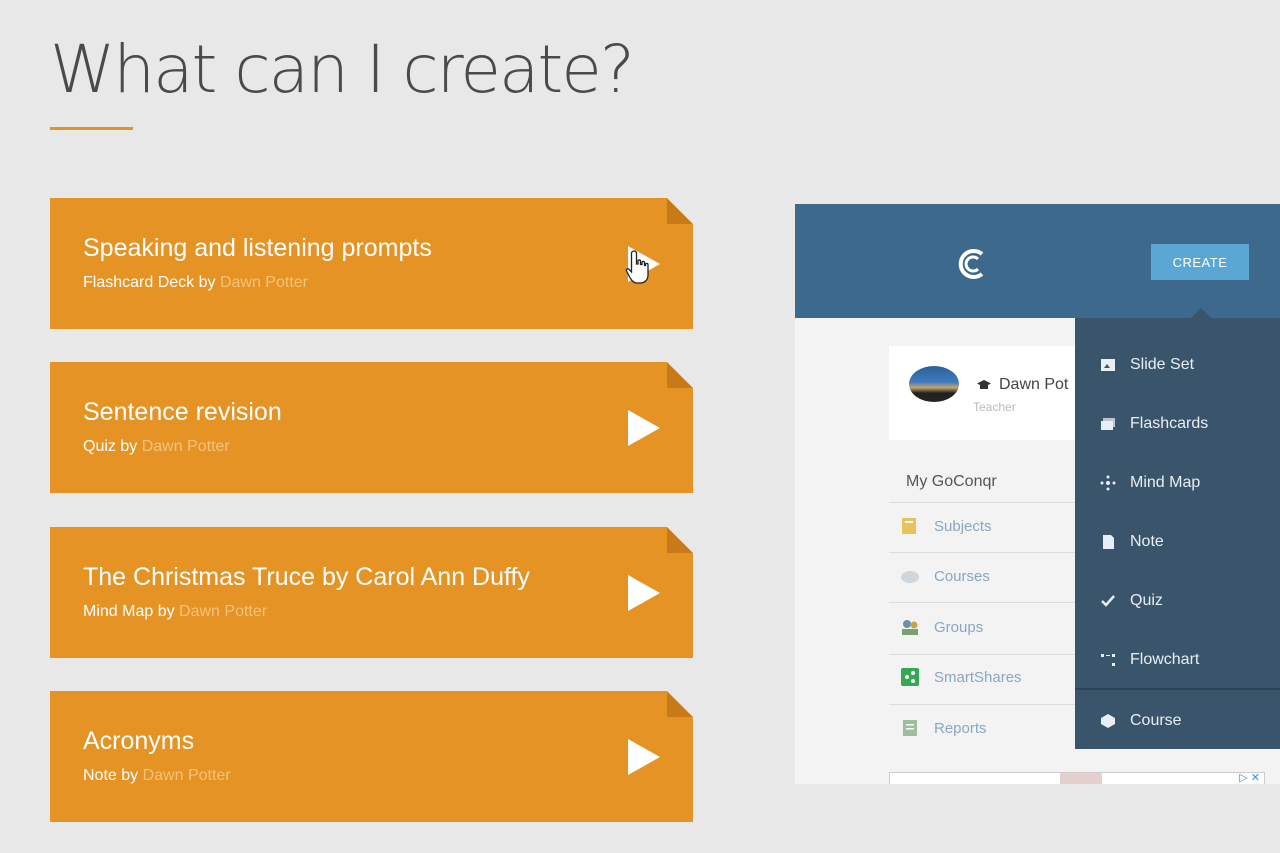  What do you see at coordinates (1200, 262) in the screenshot?
I see `create-button: CREATE` at bounding box center [1200, 262].